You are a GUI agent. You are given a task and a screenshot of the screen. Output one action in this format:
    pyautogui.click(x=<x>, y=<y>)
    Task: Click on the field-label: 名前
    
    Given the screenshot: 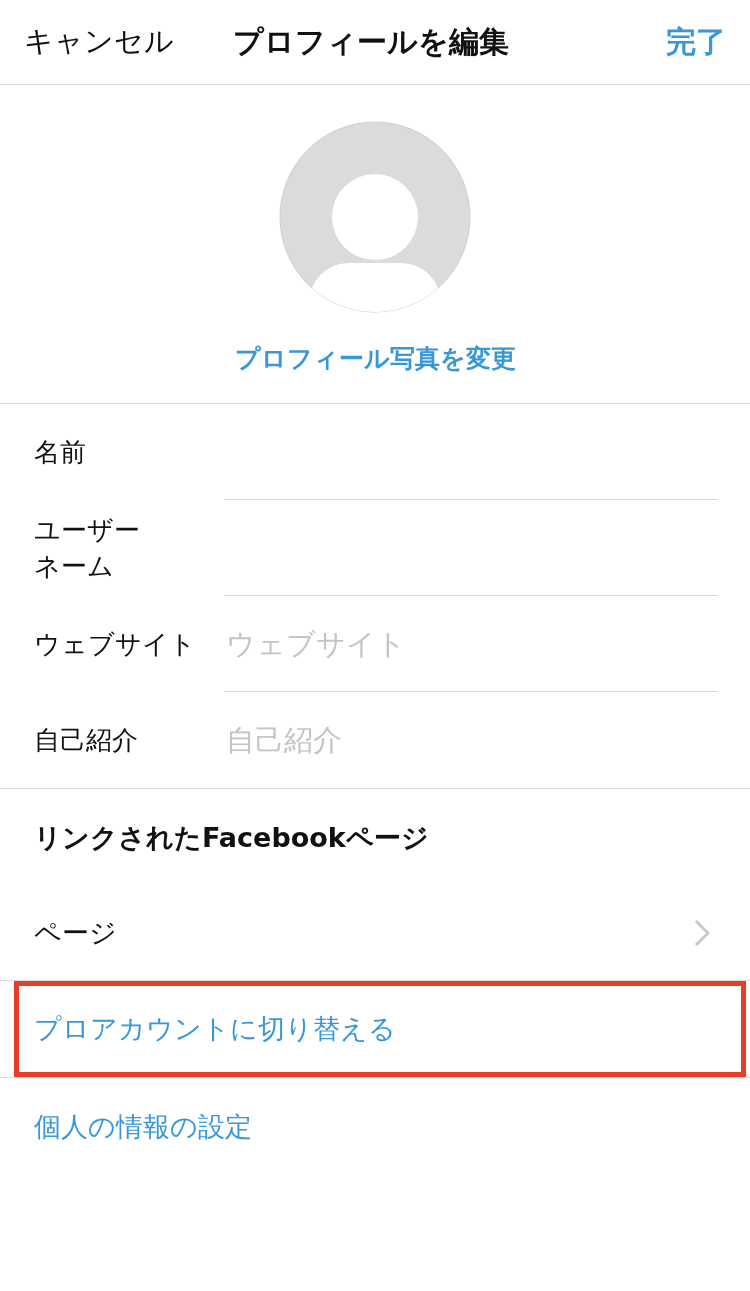 What is the action you would take?
    pyautogui.click(x=60, y=452)
    